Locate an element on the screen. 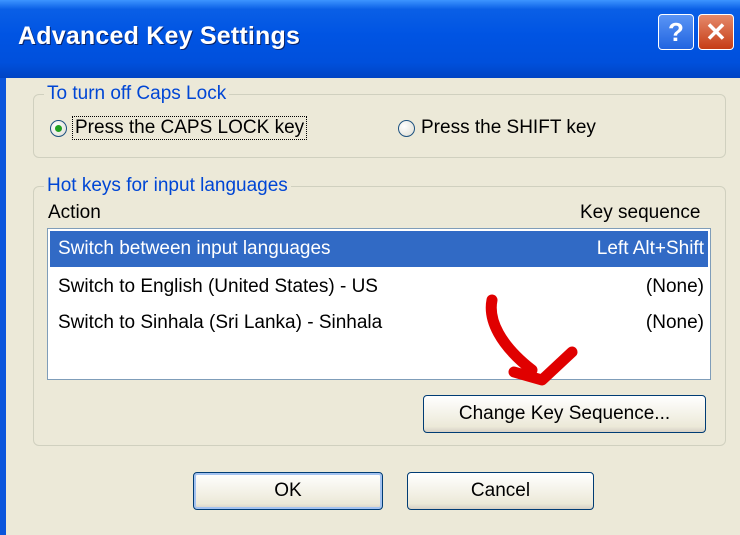 This screenshot has width=740, height=535. title-bar: Advanced Key Settings ? ✕ is located at coordinates (370, 39).